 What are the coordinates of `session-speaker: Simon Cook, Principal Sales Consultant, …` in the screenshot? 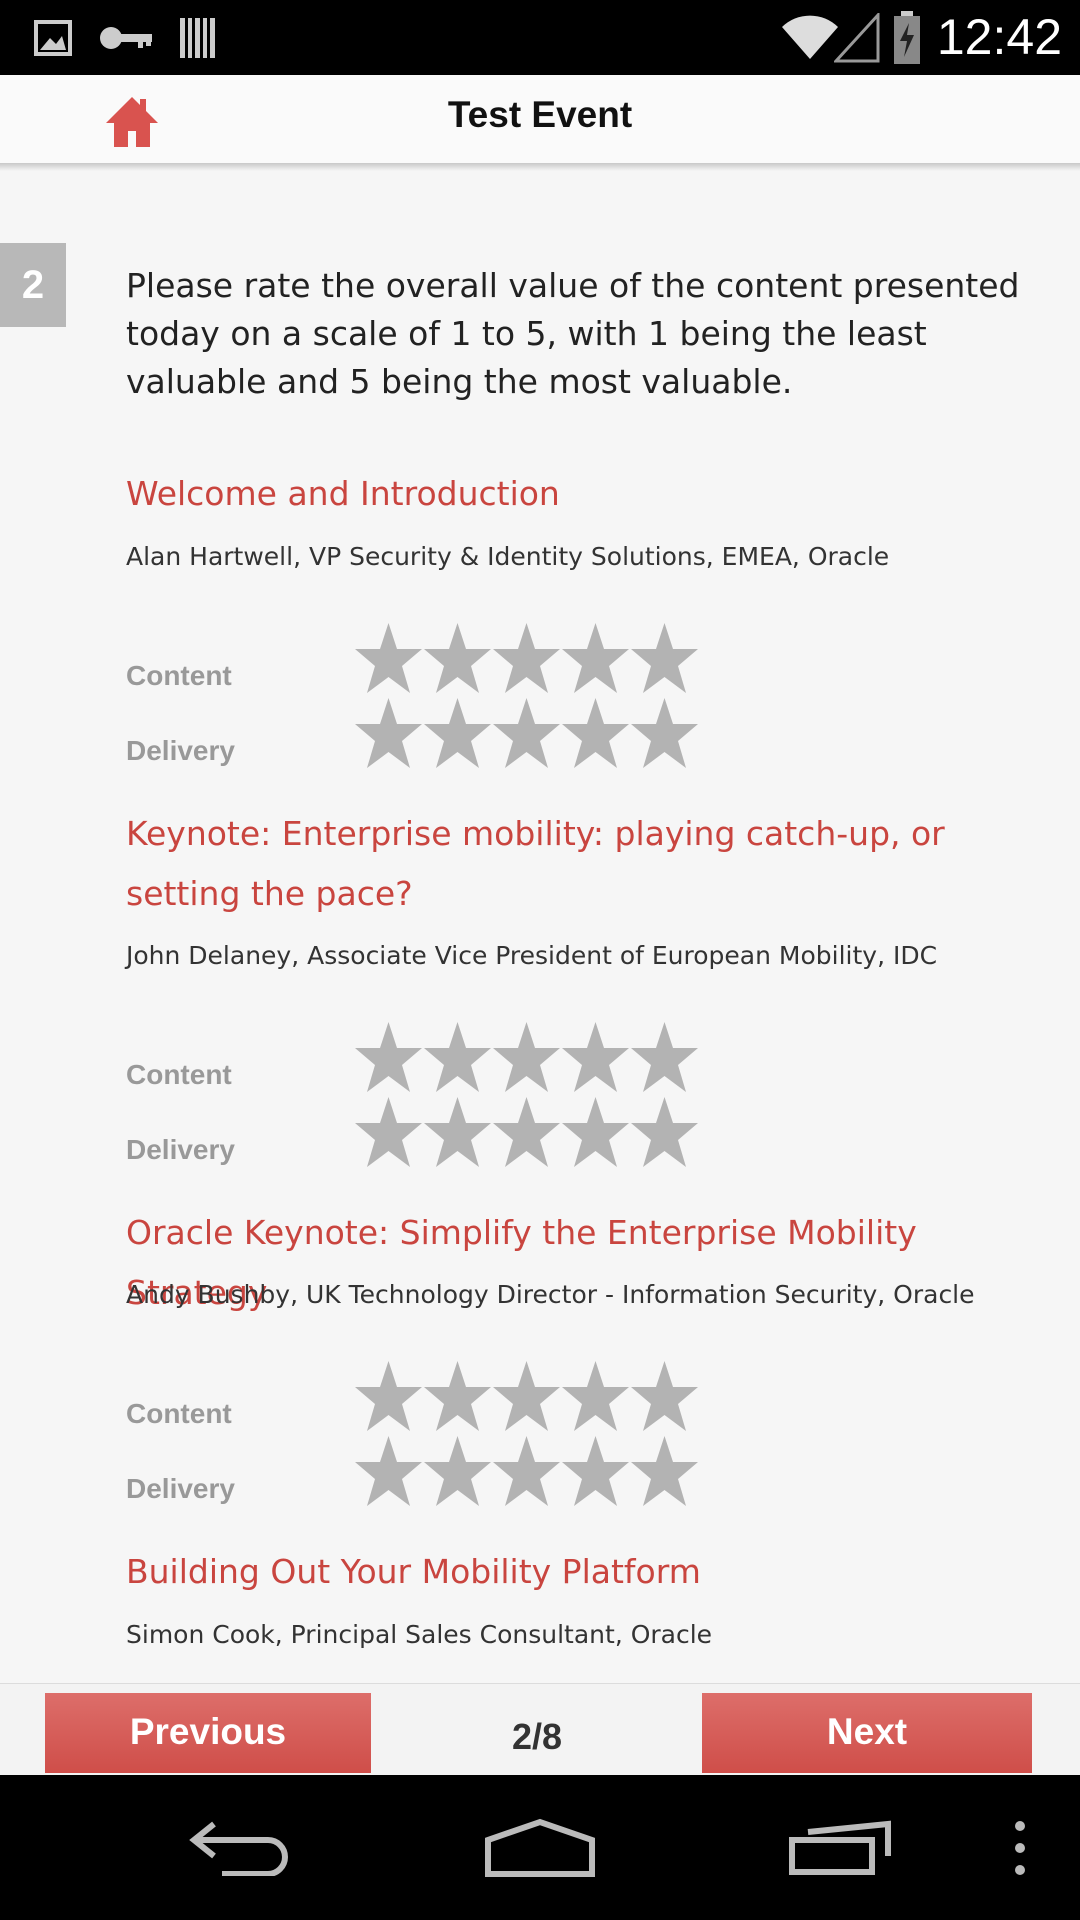 It's located at (419, 1634).